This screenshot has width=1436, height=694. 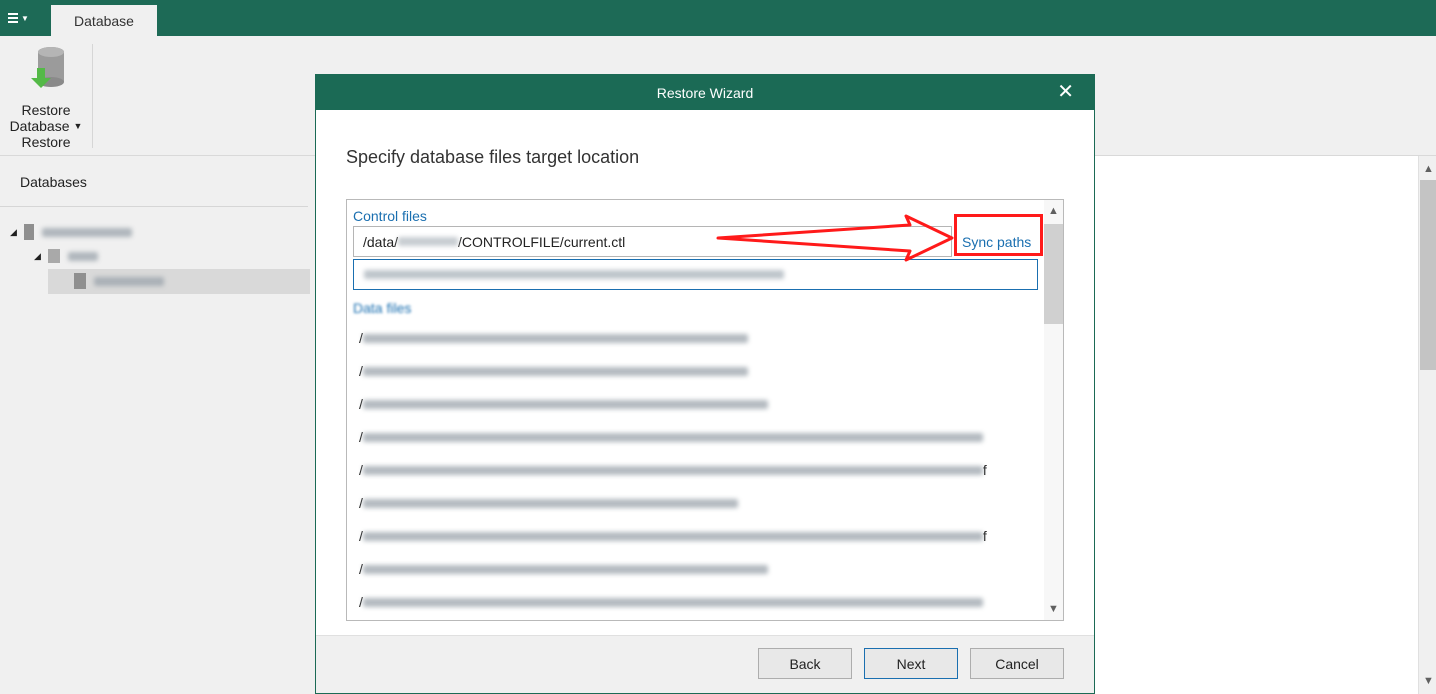 What do you see at coordinates (1065, 92) in the screenshot?
I see `close-icon: ✕` at bounding box center [1065, 92].